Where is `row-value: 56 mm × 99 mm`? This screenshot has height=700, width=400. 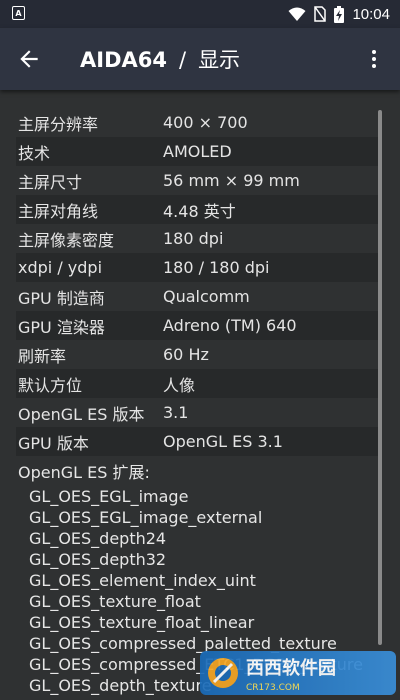 row-value: 56 mm × 99 mm is located at coordinates (231, 180).